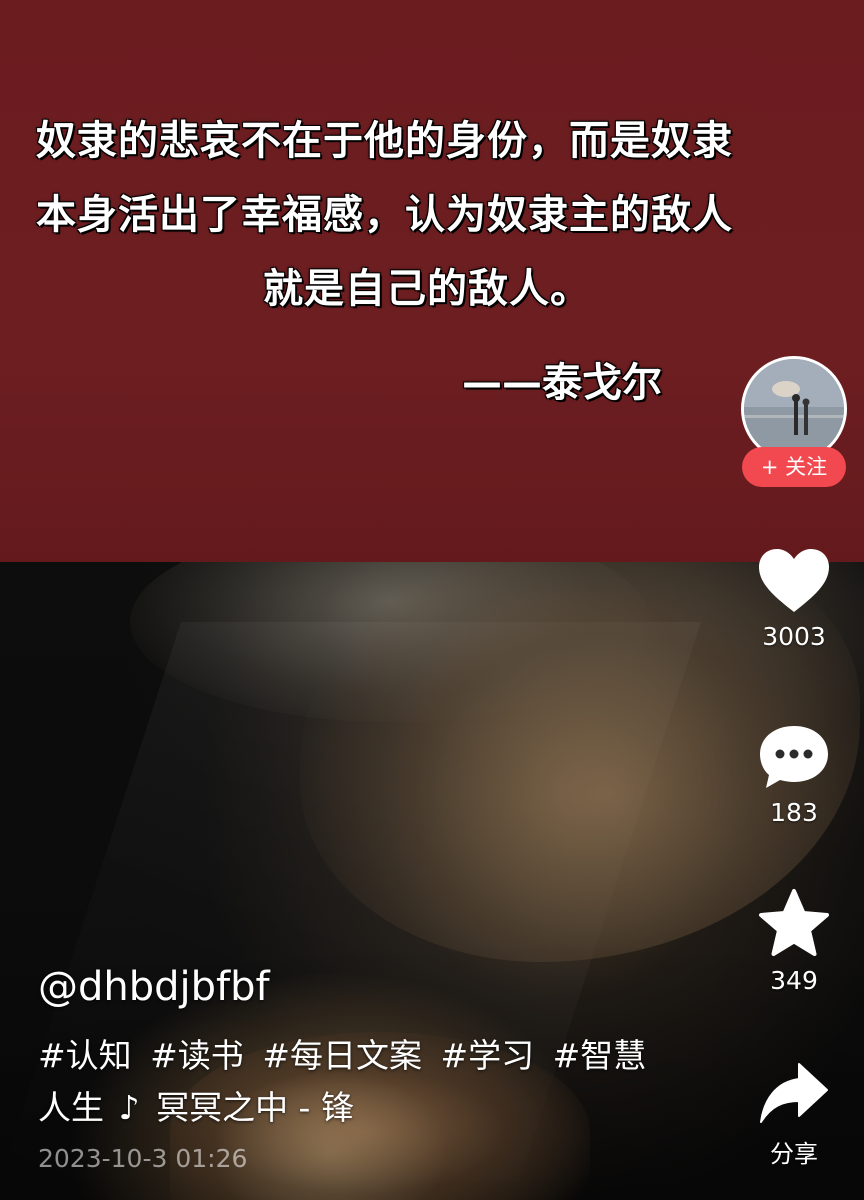  What do you see at coordinates (129, 1107) in the screenshot?
I see `music-note-icon: ♪` at bounding box center [129, 1107].